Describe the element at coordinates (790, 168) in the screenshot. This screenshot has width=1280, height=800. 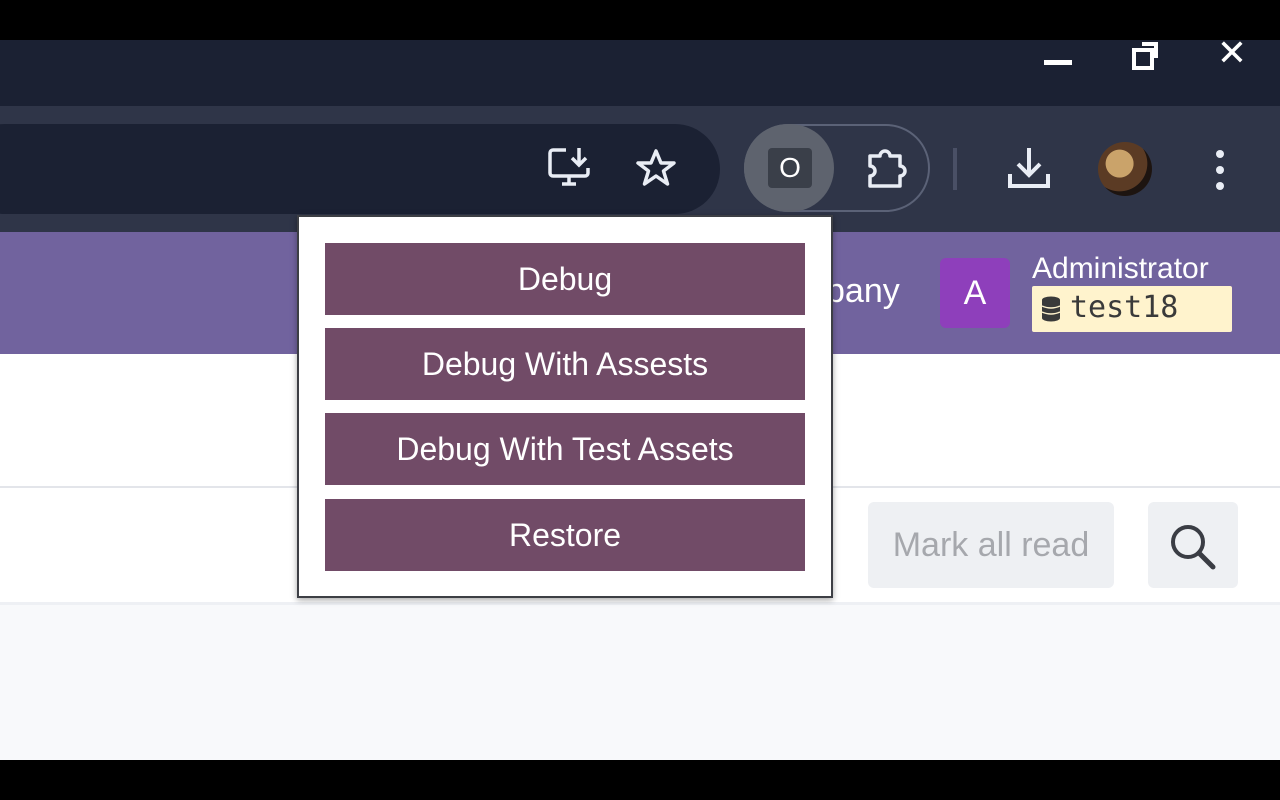
I see `extension-o-icon: O` at that location.